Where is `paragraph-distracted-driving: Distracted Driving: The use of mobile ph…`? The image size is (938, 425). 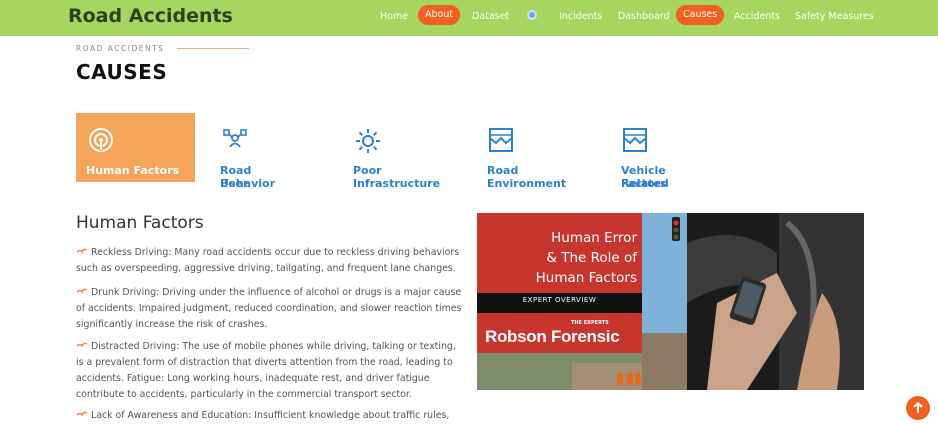
paragraph-distracted-driving: Distracted Driving: The use of mobile ph… is located at coordinates (271, 371).